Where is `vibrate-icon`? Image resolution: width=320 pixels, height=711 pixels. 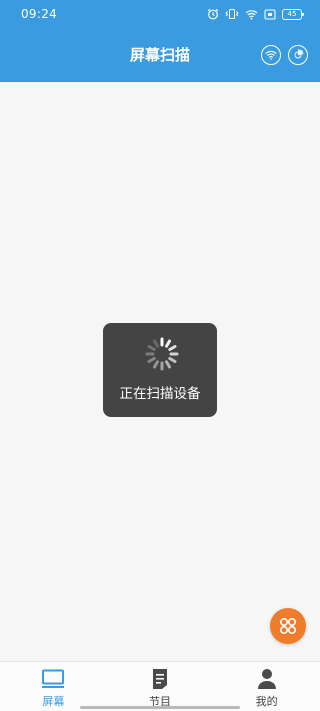 vibrate-icon is located at coordinates (232, 14).